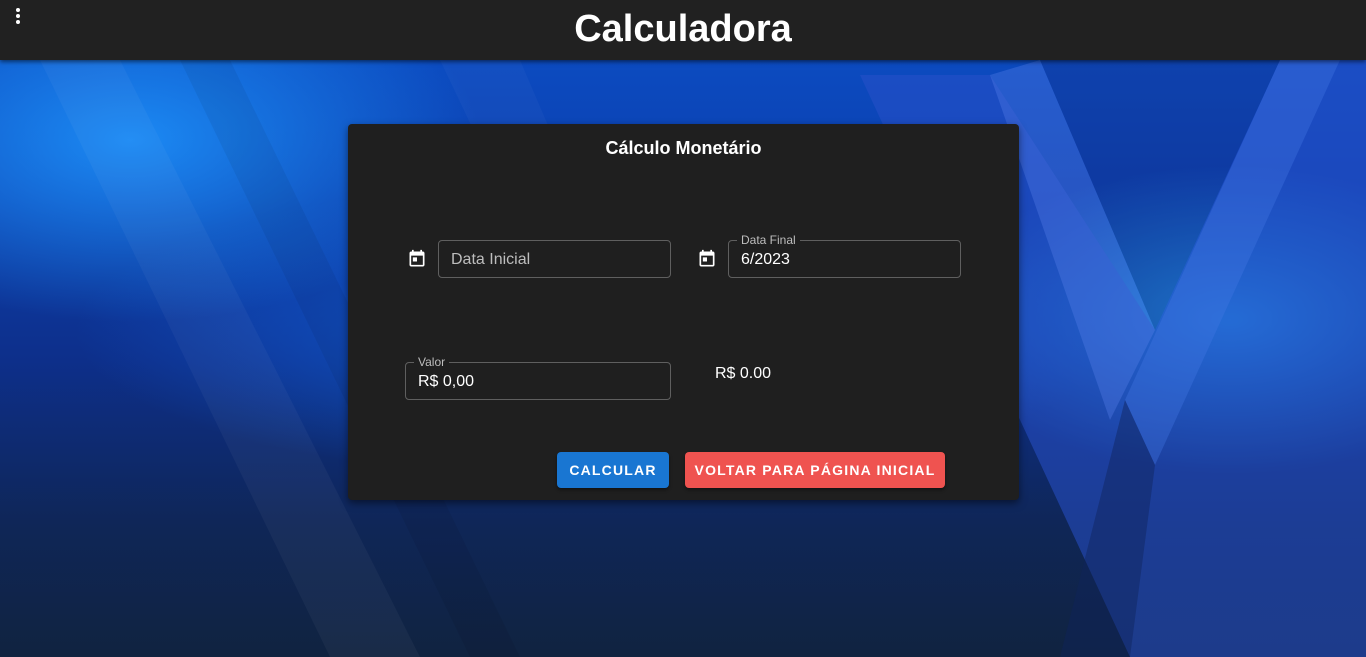  What do you see at coordinates (743, 373) in the screenshot?
I see `result-value: R$ 0.00` at bounding box center [743, 373].